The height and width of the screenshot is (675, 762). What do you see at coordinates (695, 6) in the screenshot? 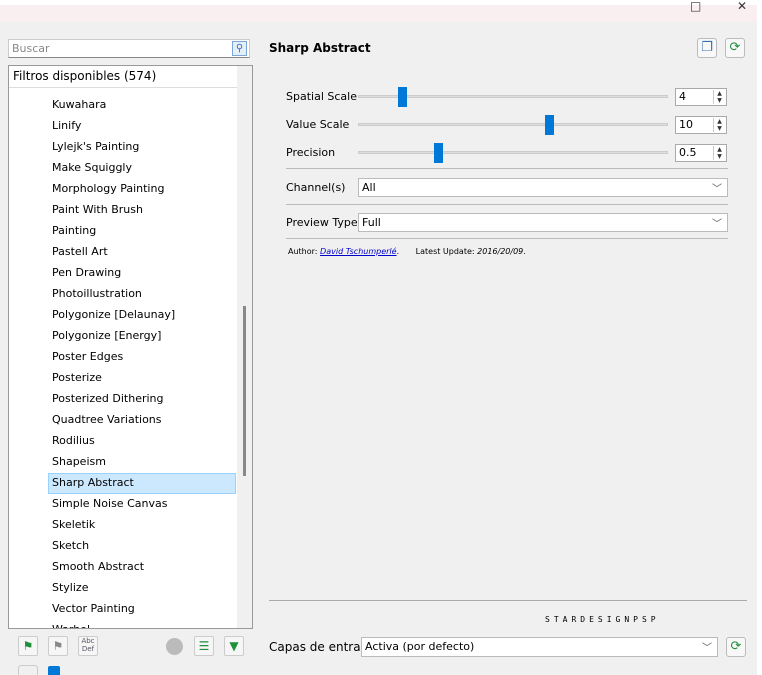
I see `maximize-button: □` at bounding box center [695, 6].